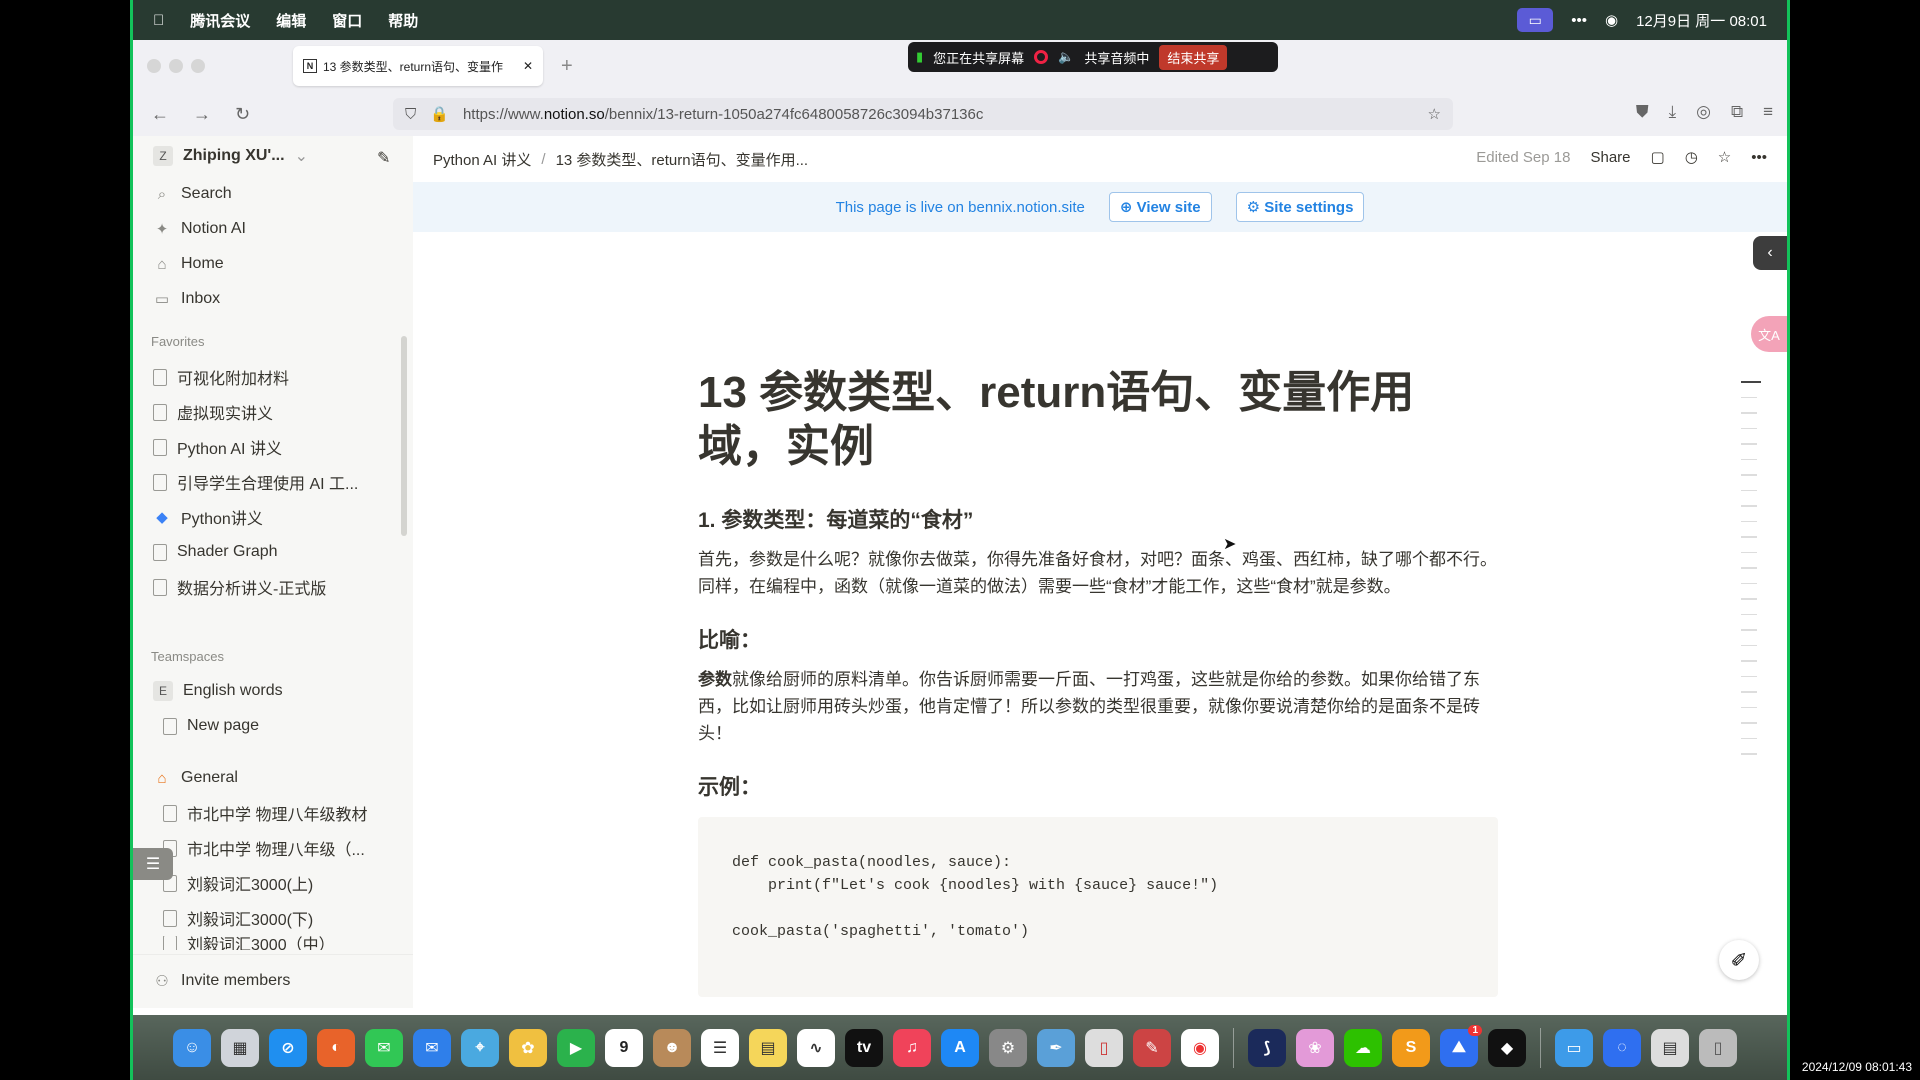 The height and width of the screenshot is (1080, 1920). I want to click on menu-icon: ≡, so click(1768, 112).